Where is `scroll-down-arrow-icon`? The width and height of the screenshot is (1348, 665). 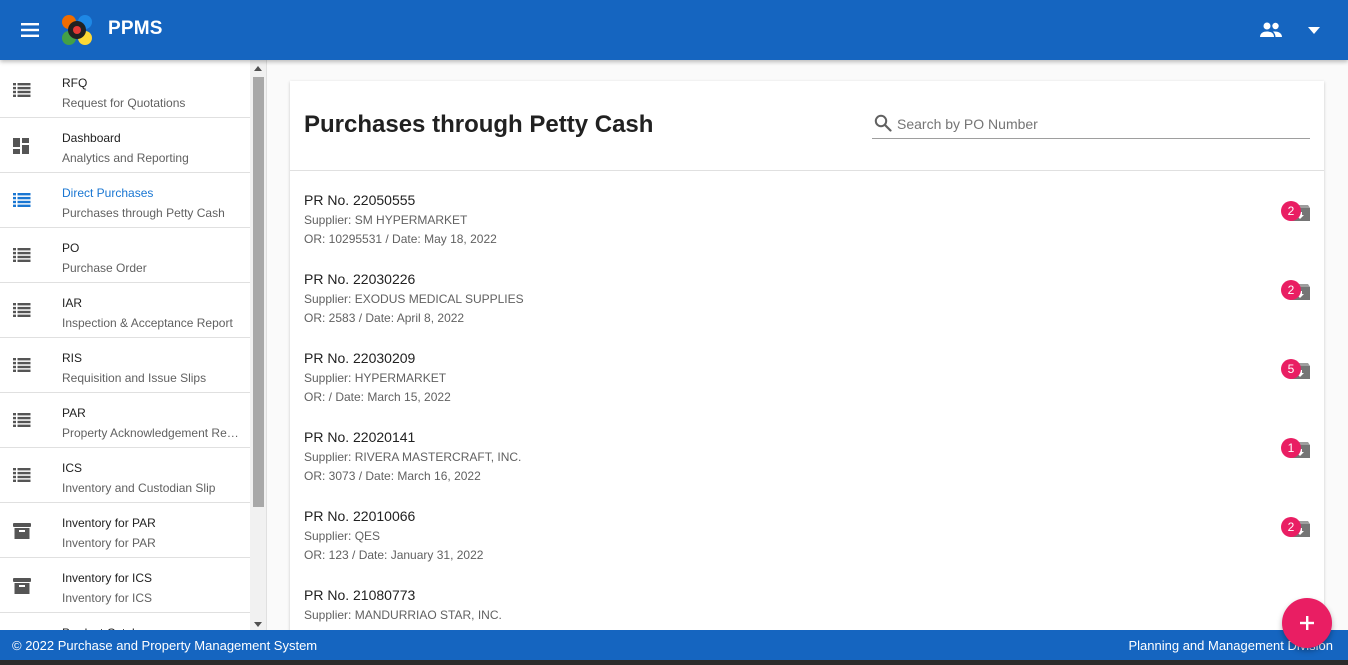 scroll-down-arrow-icon is located at coordinates (258, 624).